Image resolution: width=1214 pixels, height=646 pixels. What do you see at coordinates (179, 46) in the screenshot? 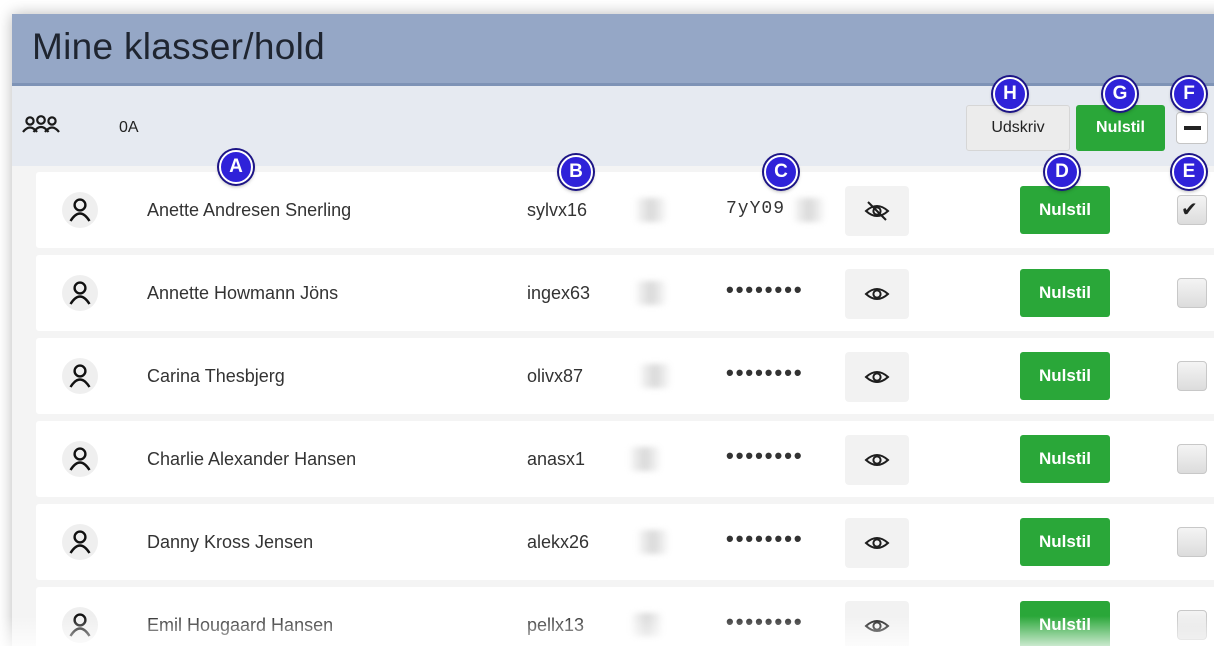
I see `page-title: Mine klasser/hold` at bounding box center [179, 46].